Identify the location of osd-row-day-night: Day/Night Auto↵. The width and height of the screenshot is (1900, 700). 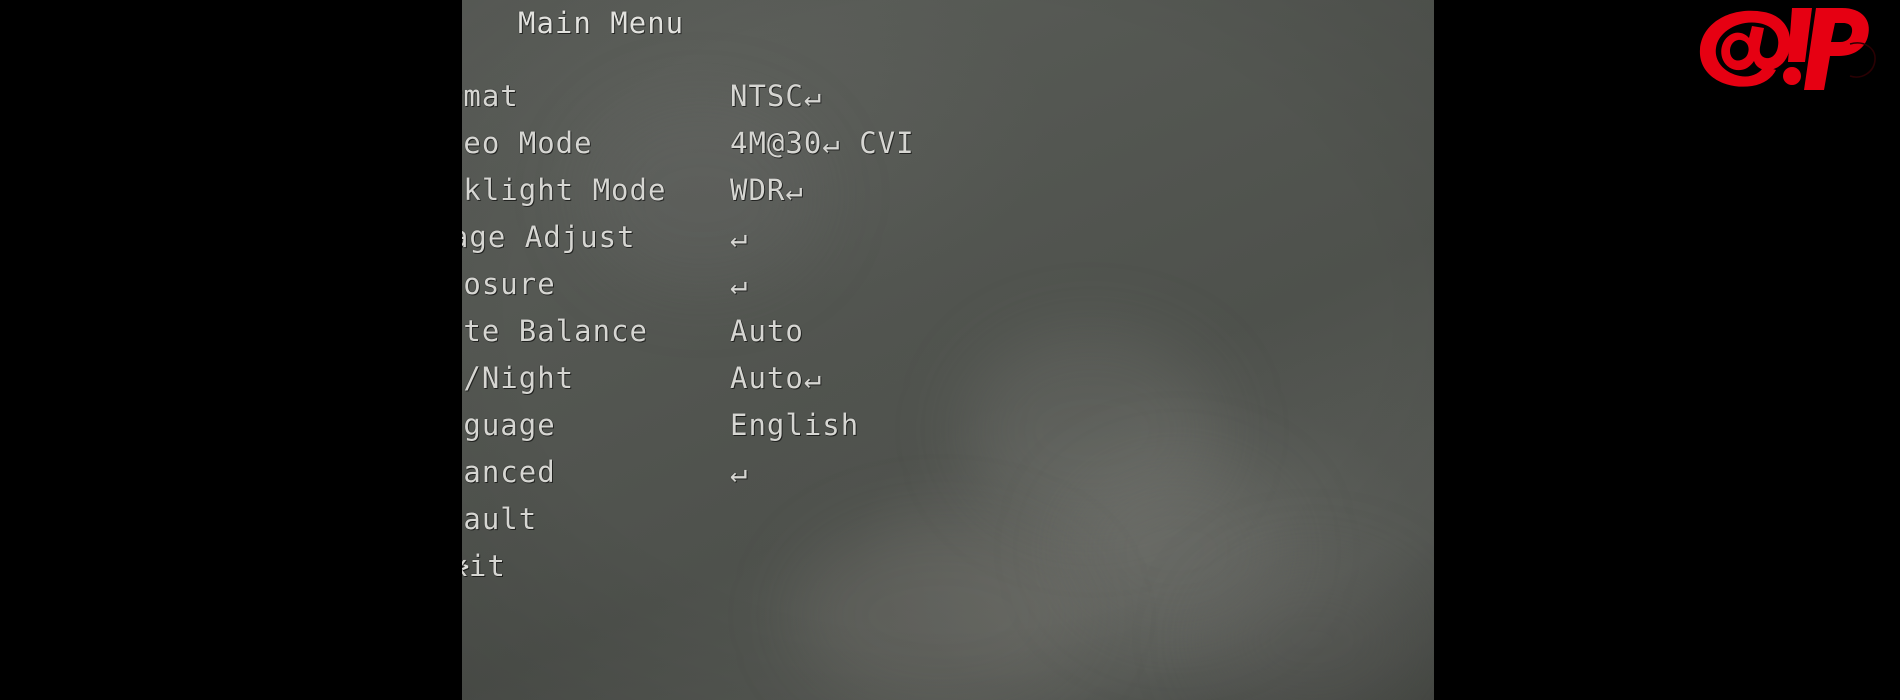
(948, 377).